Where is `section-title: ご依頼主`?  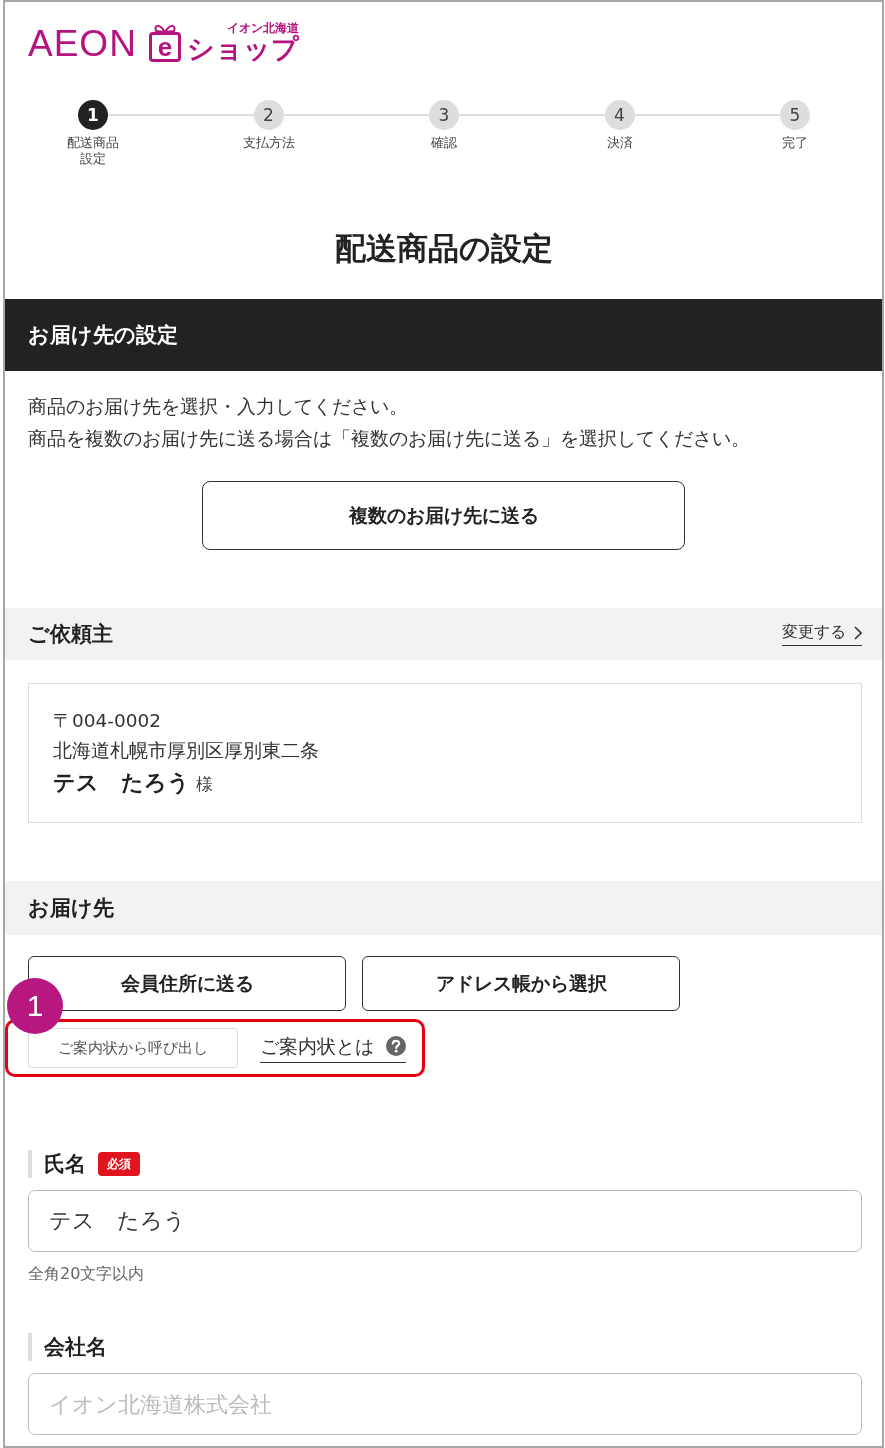
section-title: ご依頼主 is located at coordinates (70, 634).